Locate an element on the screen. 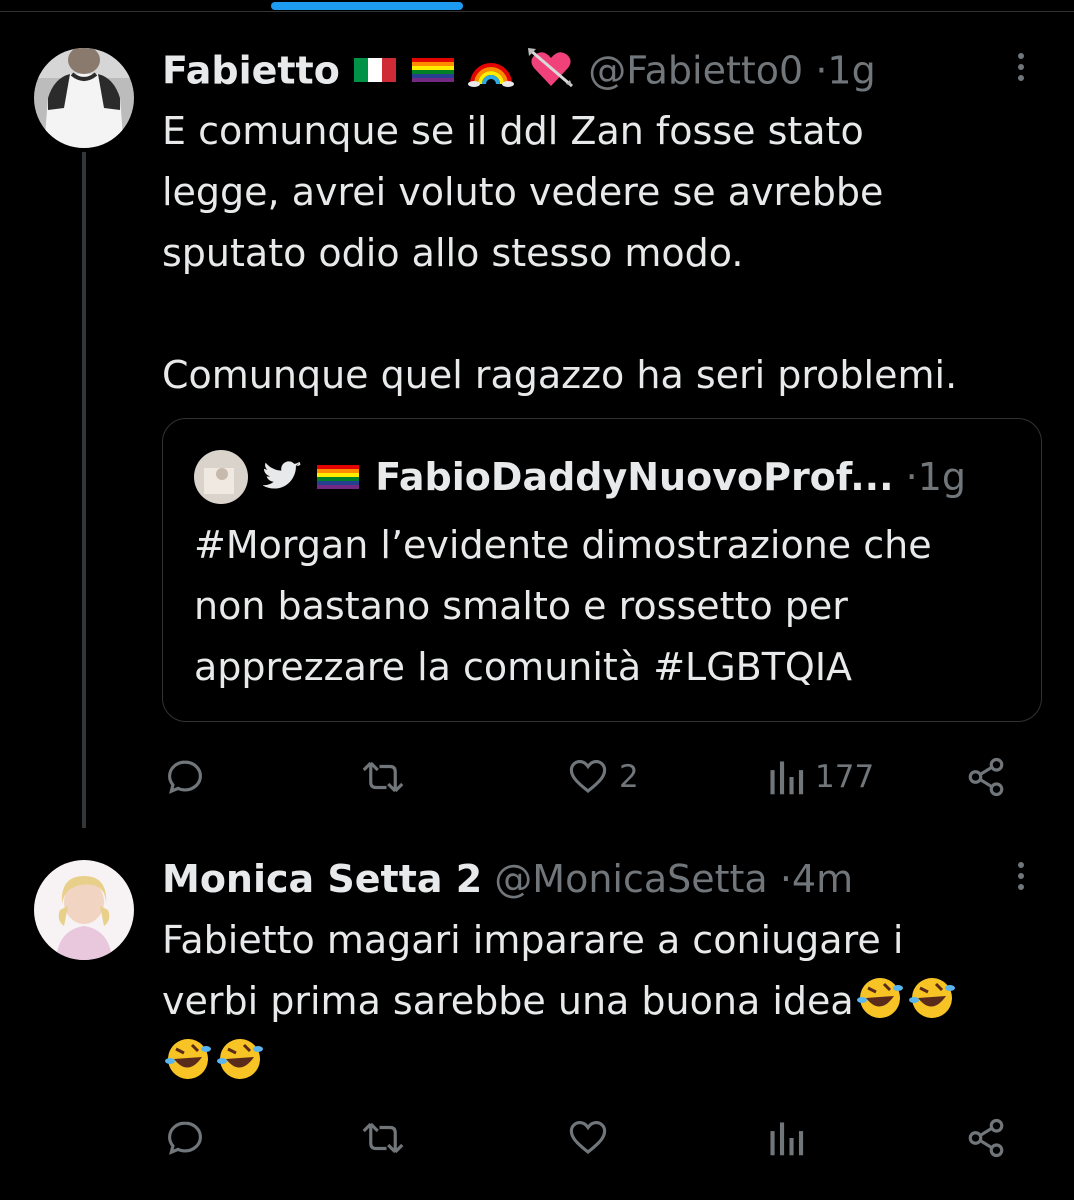 This screenshot has width=1074, height=1200. avatar-fabietto is located at coordinates (84, 98).